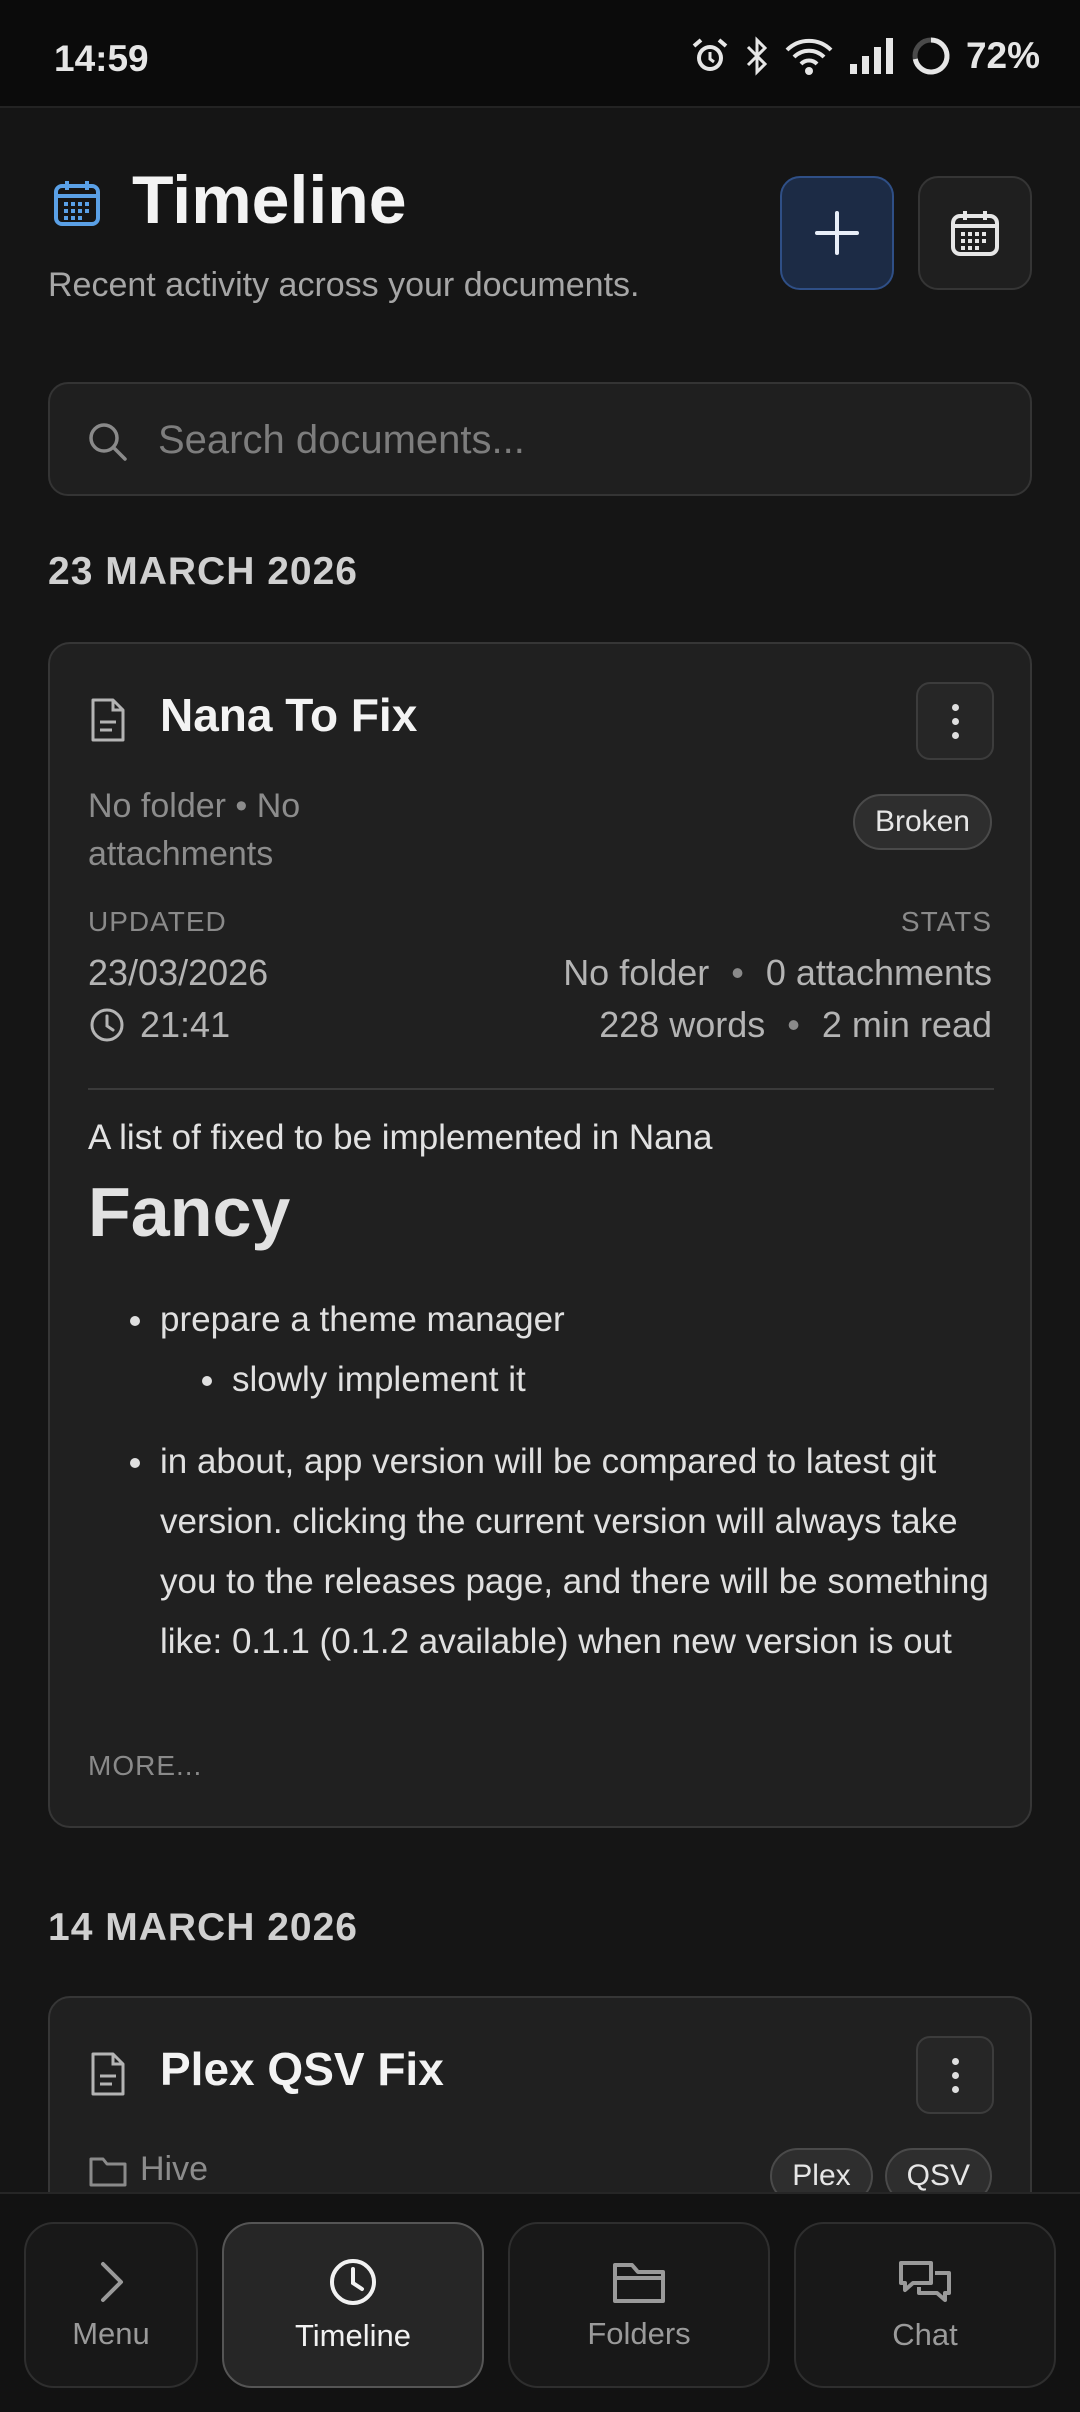 The height and width of the screenshot is (2412, 1080). What do you see at coordinates (111, 2333) in the screenshot?
I see `nav-label: Menu` at bounding box center [111, 2333].